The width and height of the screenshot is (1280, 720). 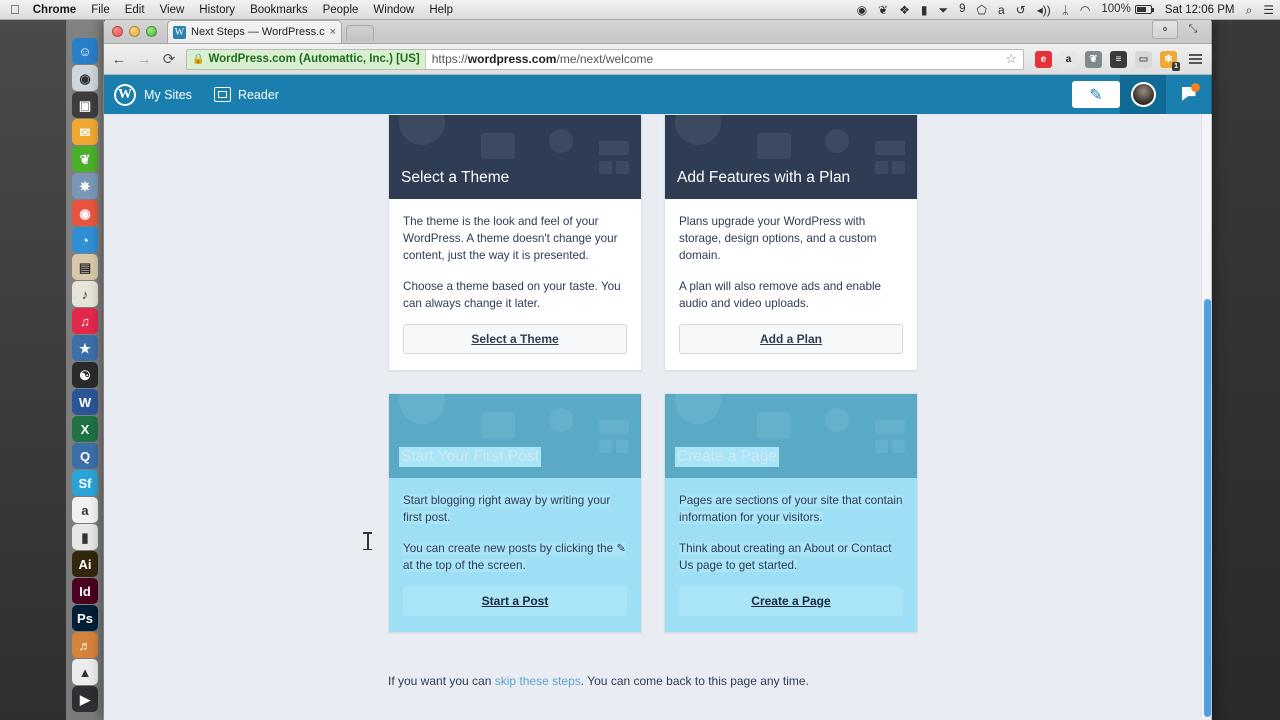 What do you see at coordinates (791, 157) in the screenshot?
I see `card-header: Add Features with a Plan` at bounding box center [791, 157].